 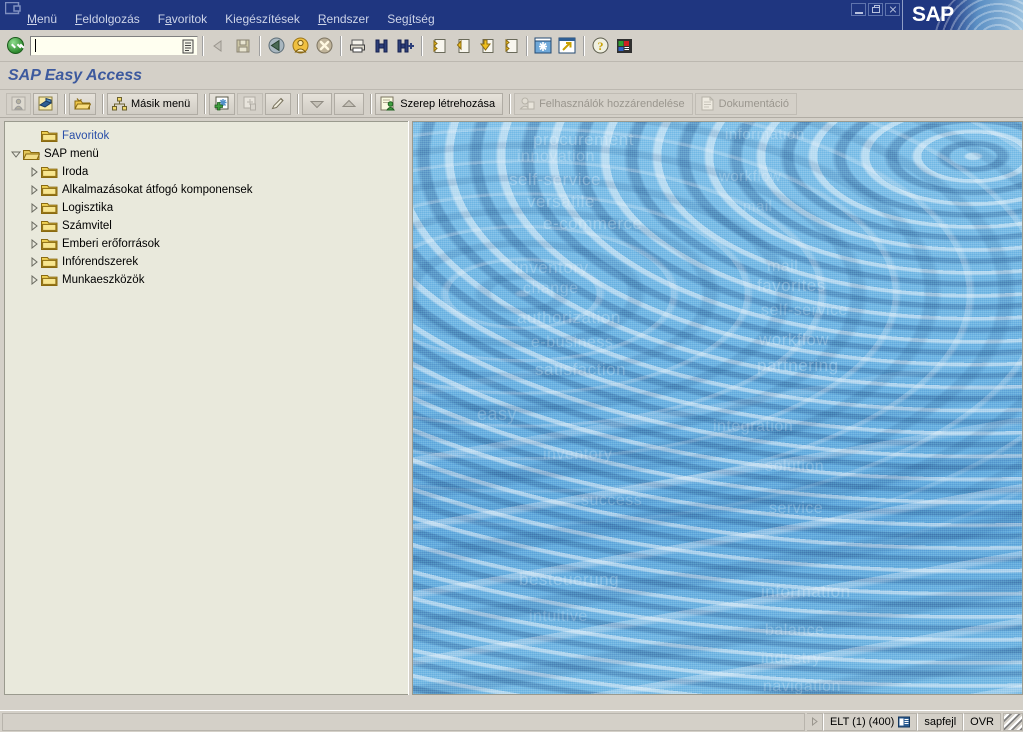 What do you see at coordinates (206, 280) in the screenshot?
I see `tree-node: Munkaeszközök` at bounding box center [206, 280].